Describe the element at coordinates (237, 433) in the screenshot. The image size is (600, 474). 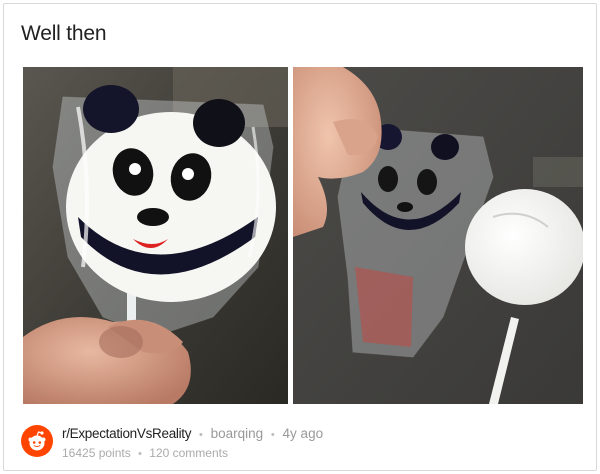
I see `author-link: boarqing` at that location.